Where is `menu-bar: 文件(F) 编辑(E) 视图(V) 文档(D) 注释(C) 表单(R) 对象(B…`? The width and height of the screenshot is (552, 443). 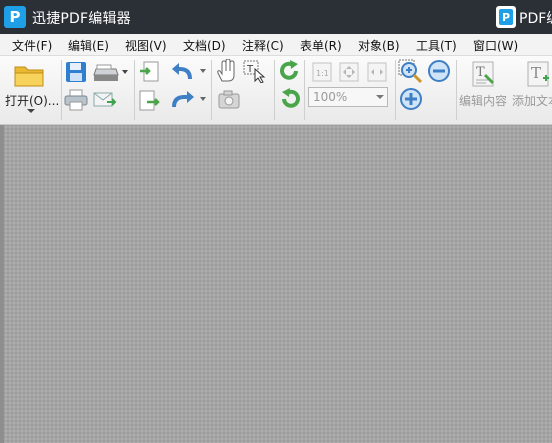 menu-bar: 文件(F) 编辑(E) 视图(V) 文档(D) 注释(C) 表单(R) 对象(B… is located at coordinates (276, 45).